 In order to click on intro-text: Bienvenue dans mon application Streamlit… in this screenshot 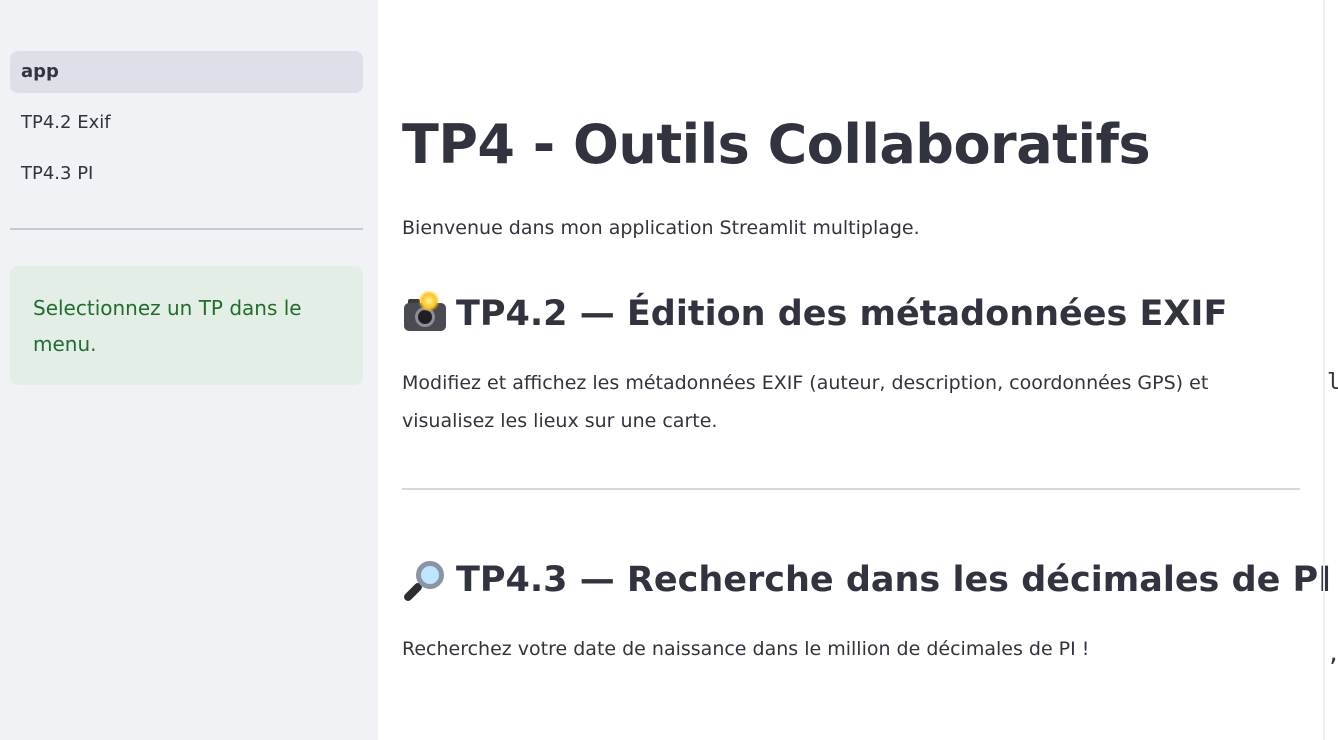, I will do `click(661, 228)`.